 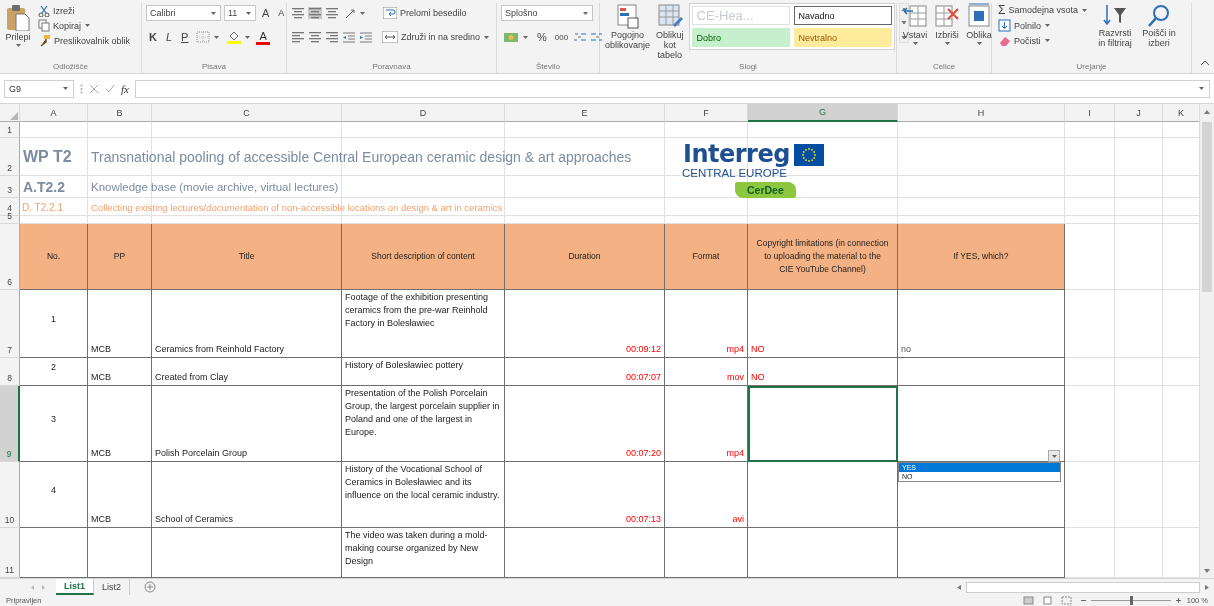 I want to click on column-header: D, so click(x=423, y=113).